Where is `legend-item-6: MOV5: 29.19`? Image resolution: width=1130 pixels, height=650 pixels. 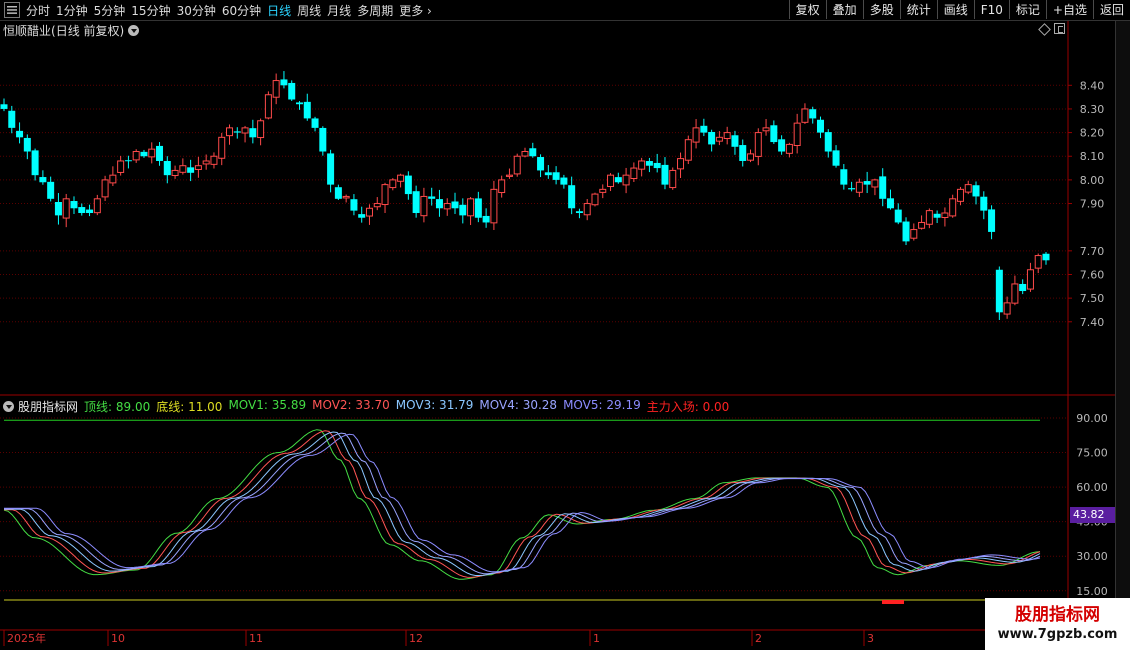
legend-item-6: MOV5: 29.19 is located at coordinates (602, 405).